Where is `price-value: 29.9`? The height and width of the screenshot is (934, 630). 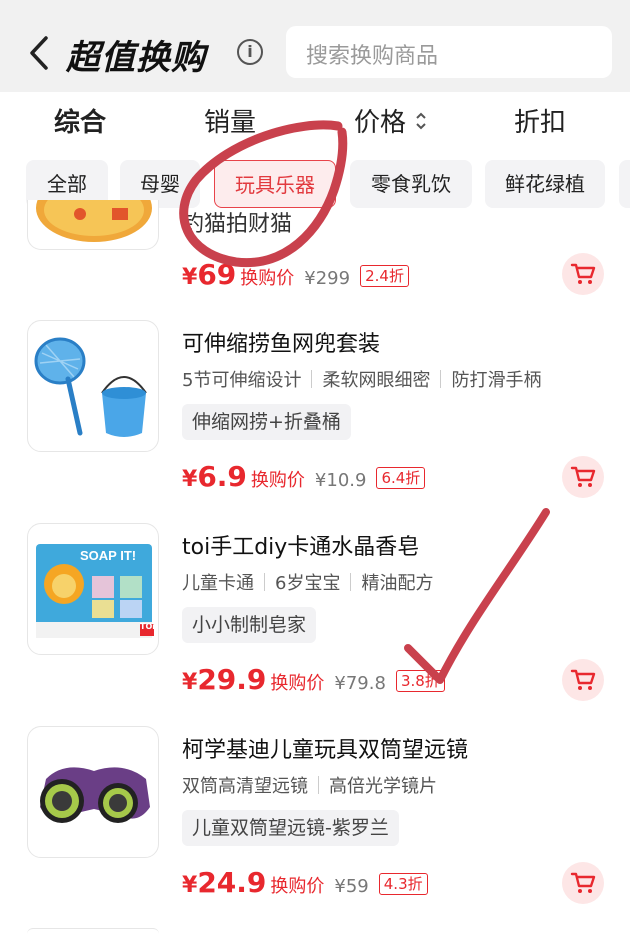
price-value: 29.9 is located at coordinates (232, 679).